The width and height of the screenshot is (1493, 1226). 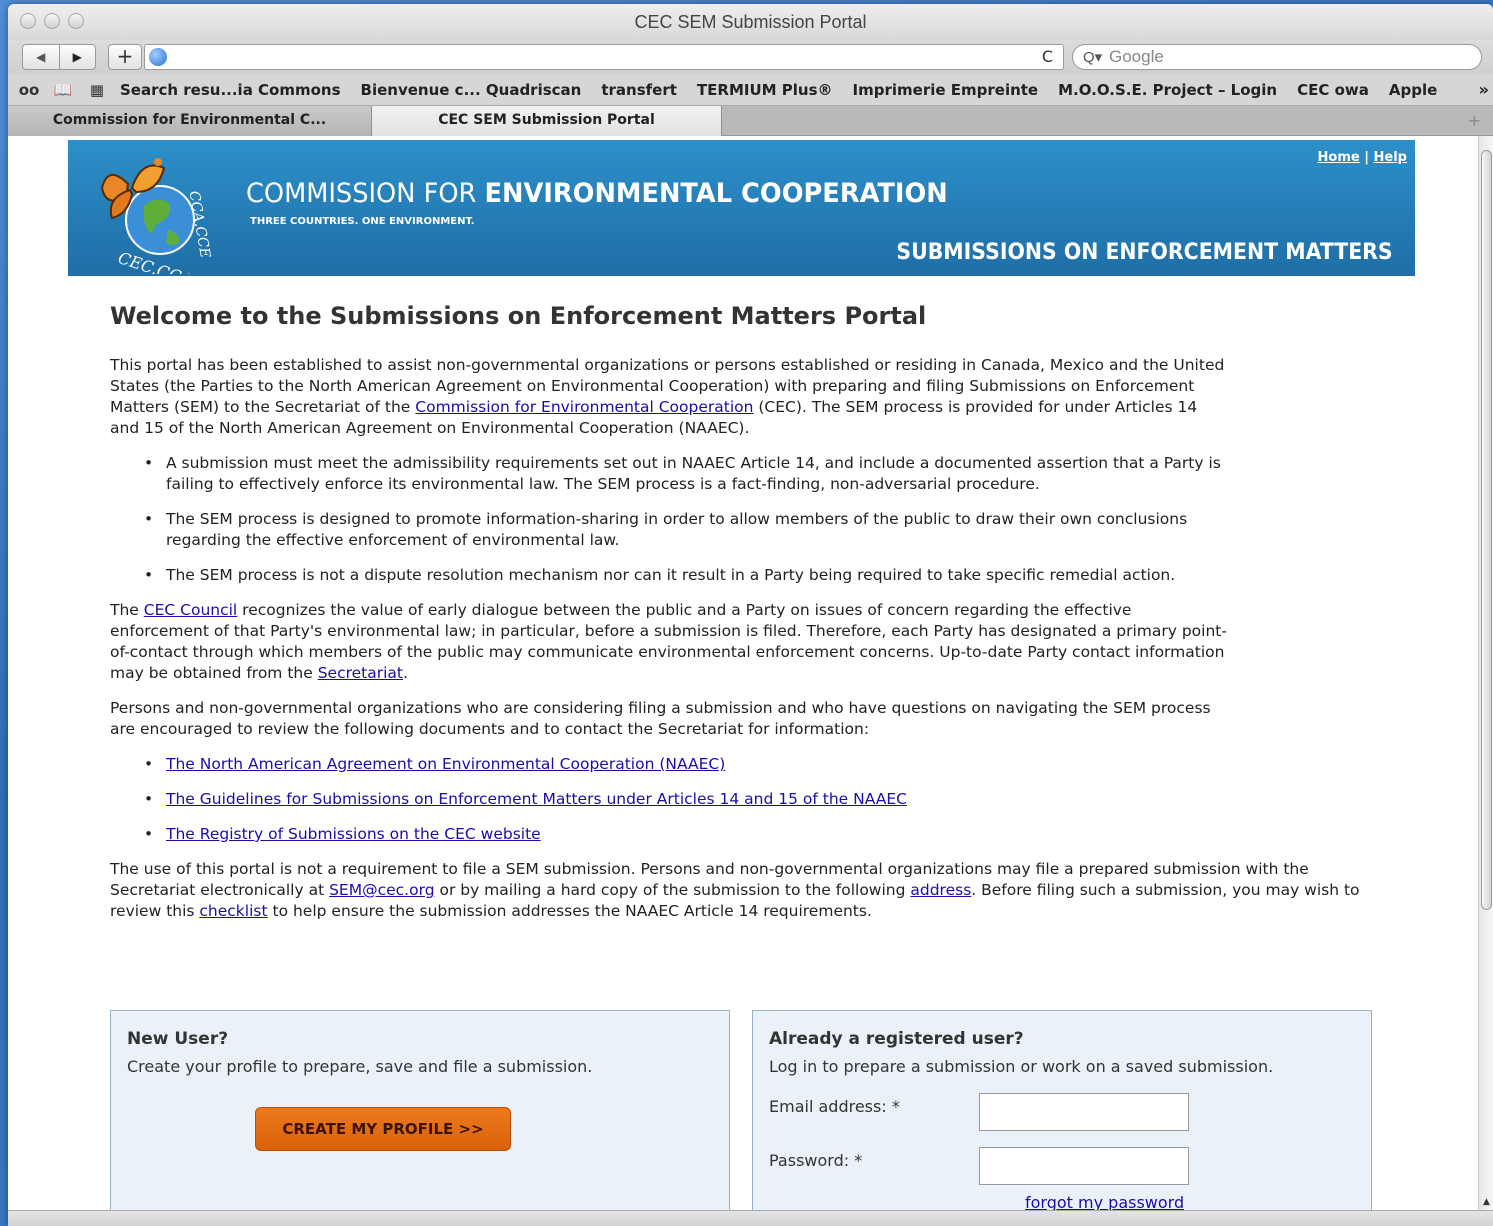 What do you see at coordinates (233, 911) in the screenshot?
I see `checklist-link: checklist` at bounding box center [233, 911].